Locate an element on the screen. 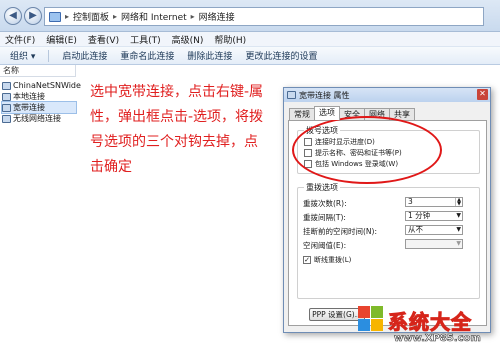 The width and height of the screenshot is (500, 353). menu-view: 查看(V) is located at coordinates (103, 39).